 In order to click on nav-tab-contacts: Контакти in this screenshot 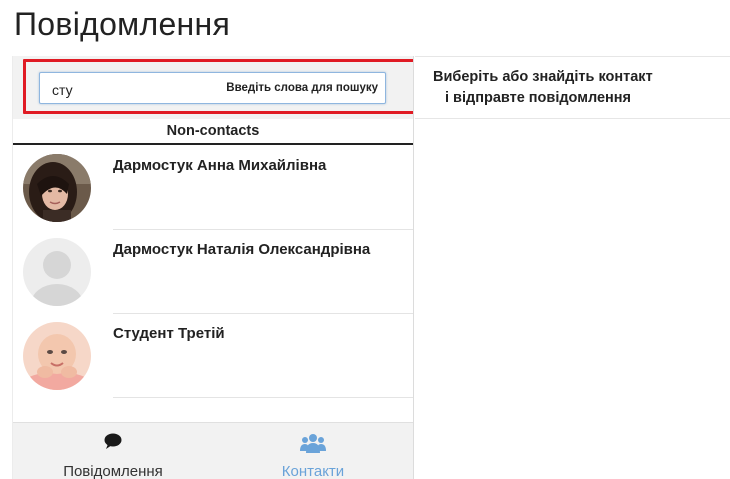, I will do `click(313, 451)`.